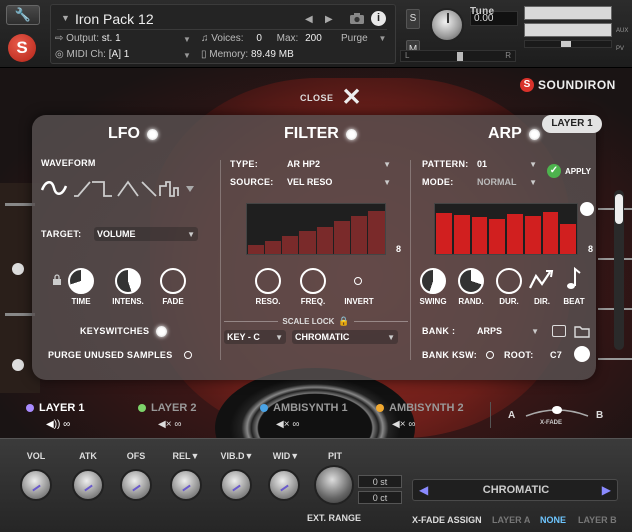  Describe the element at coordinates (161, 331) in the screenshot. I see `keyswitches-toggle` at that location.